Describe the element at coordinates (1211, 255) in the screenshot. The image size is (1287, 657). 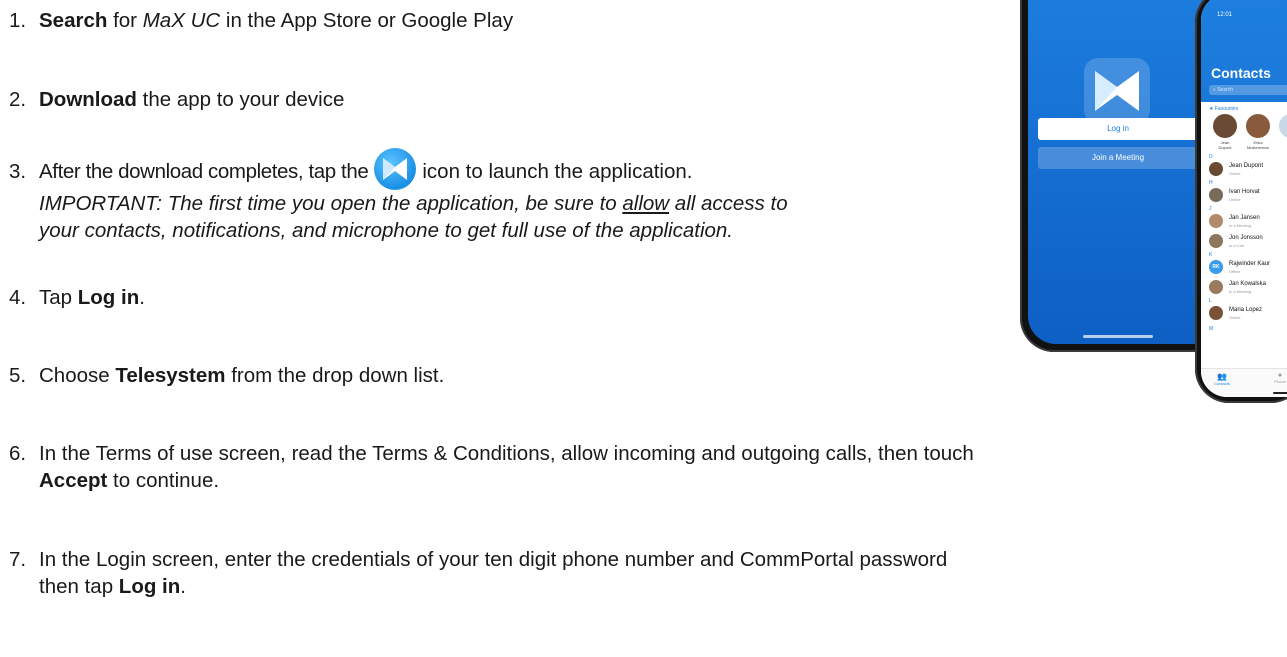
I see `section-letter: K` at that location.